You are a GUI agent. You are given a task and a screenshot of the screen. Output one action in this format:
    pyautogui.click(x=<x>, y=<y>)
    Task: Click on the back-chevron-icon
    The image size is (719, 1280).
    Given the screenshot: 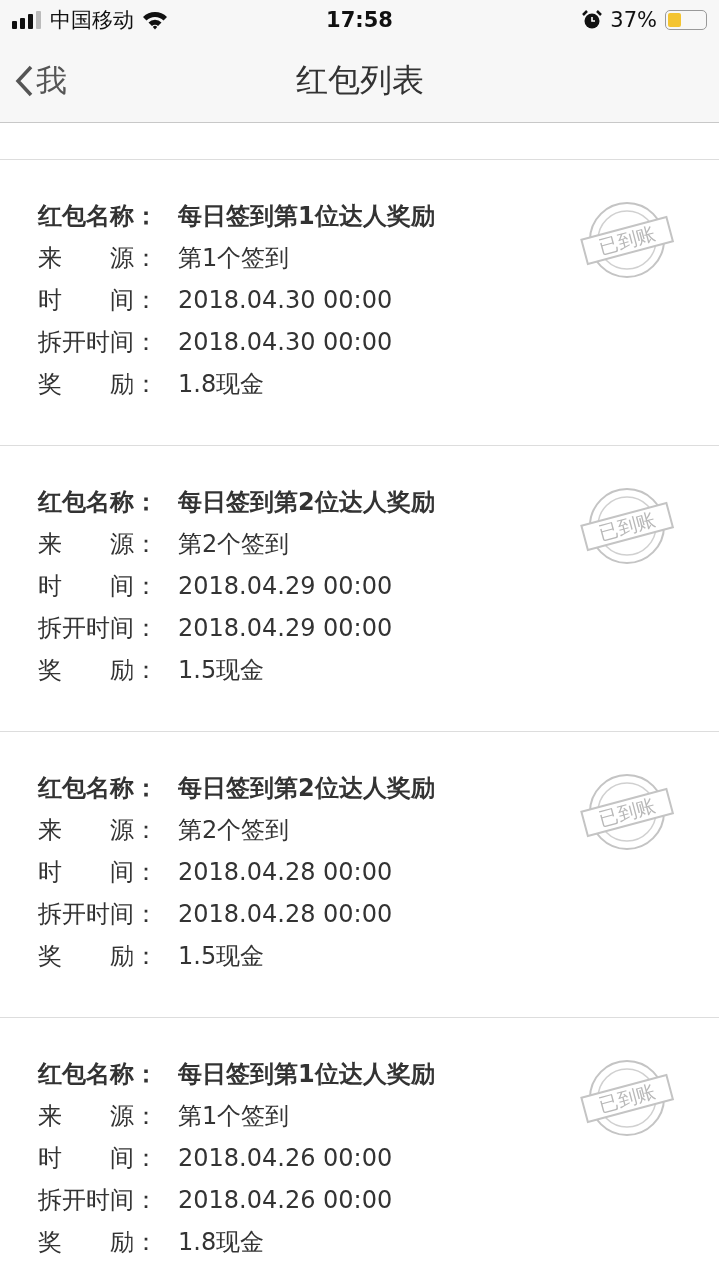 What is the action you would take?
    pyautogui.click(x=24, y=81)
    